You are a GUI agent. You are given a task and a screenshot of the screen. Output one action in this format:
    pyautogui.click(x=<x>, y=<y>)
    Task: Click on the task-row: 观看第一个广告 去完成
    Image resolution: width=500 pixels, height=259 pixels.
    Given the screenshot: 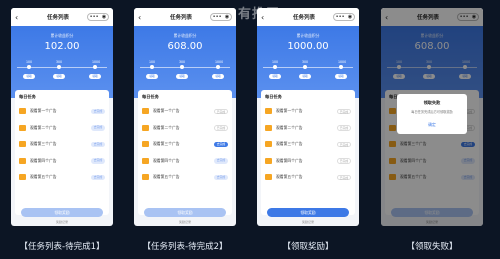 What is the action you would take?
    pyautogui.click(x=62, y=111)
    